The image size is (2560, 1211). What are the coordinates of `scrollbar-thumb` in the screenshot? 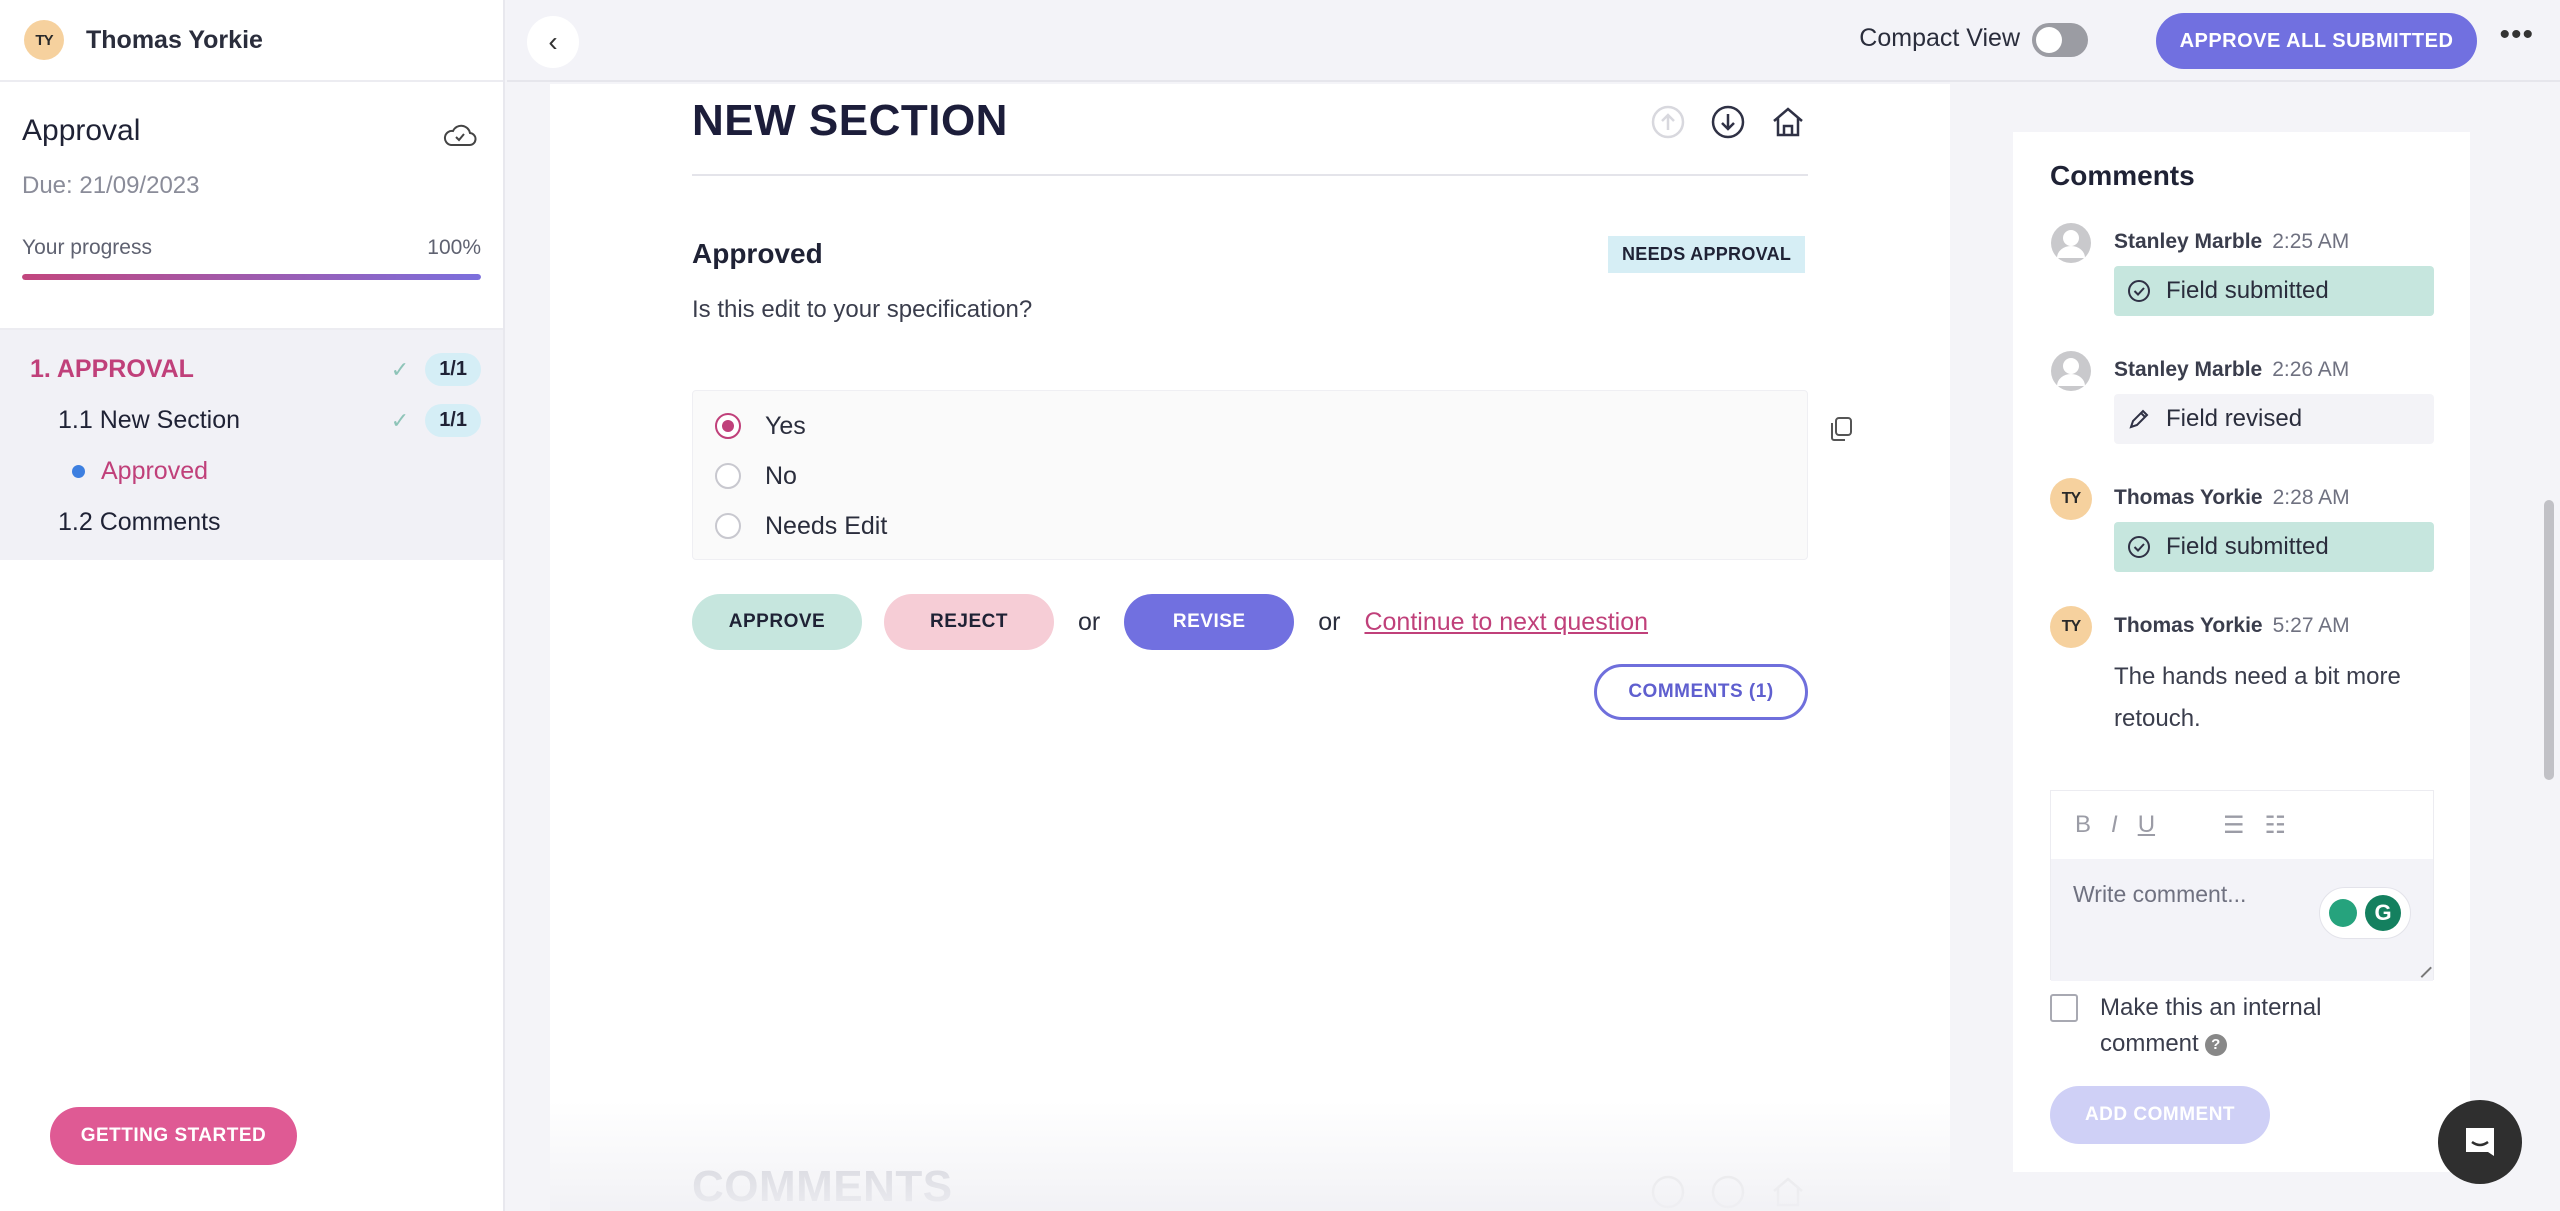 It's located at (2549, 640).